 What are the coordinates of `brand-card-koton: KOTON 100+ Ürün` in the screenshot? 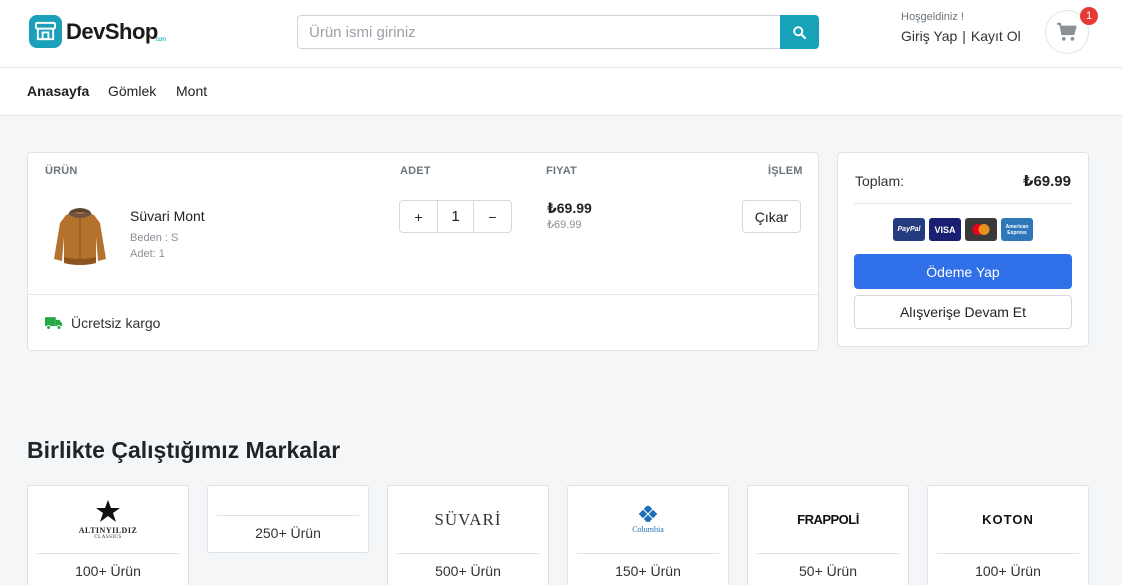 It's located at (1008, 535).